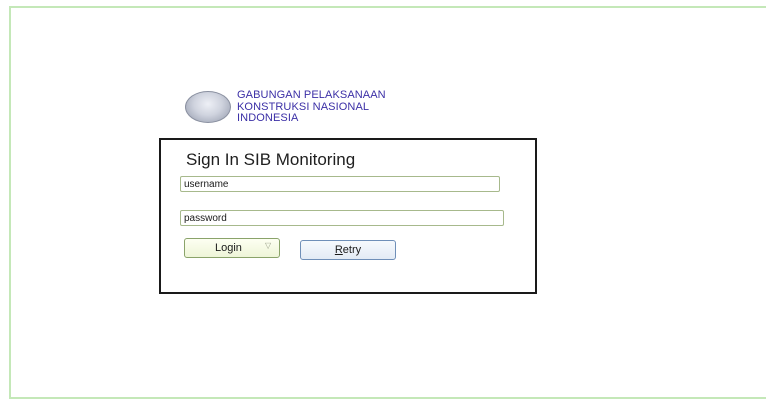 This screenshot has width=766, height=403. Describe the element at coordinates (340, 184) in the screenshot. I see `username-field` at that location.